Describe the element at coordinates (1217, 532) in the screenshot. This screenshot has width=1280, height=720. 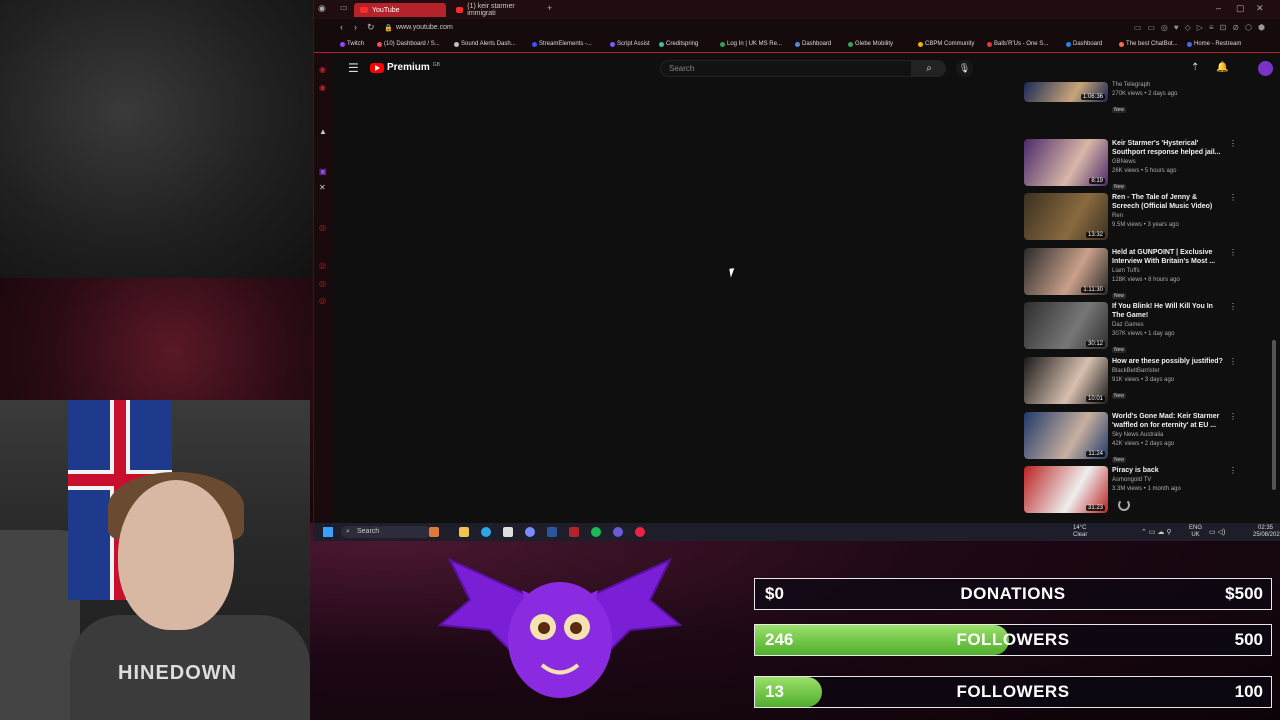
I see `network-volume-icons: ▭ ◁)` at that location.